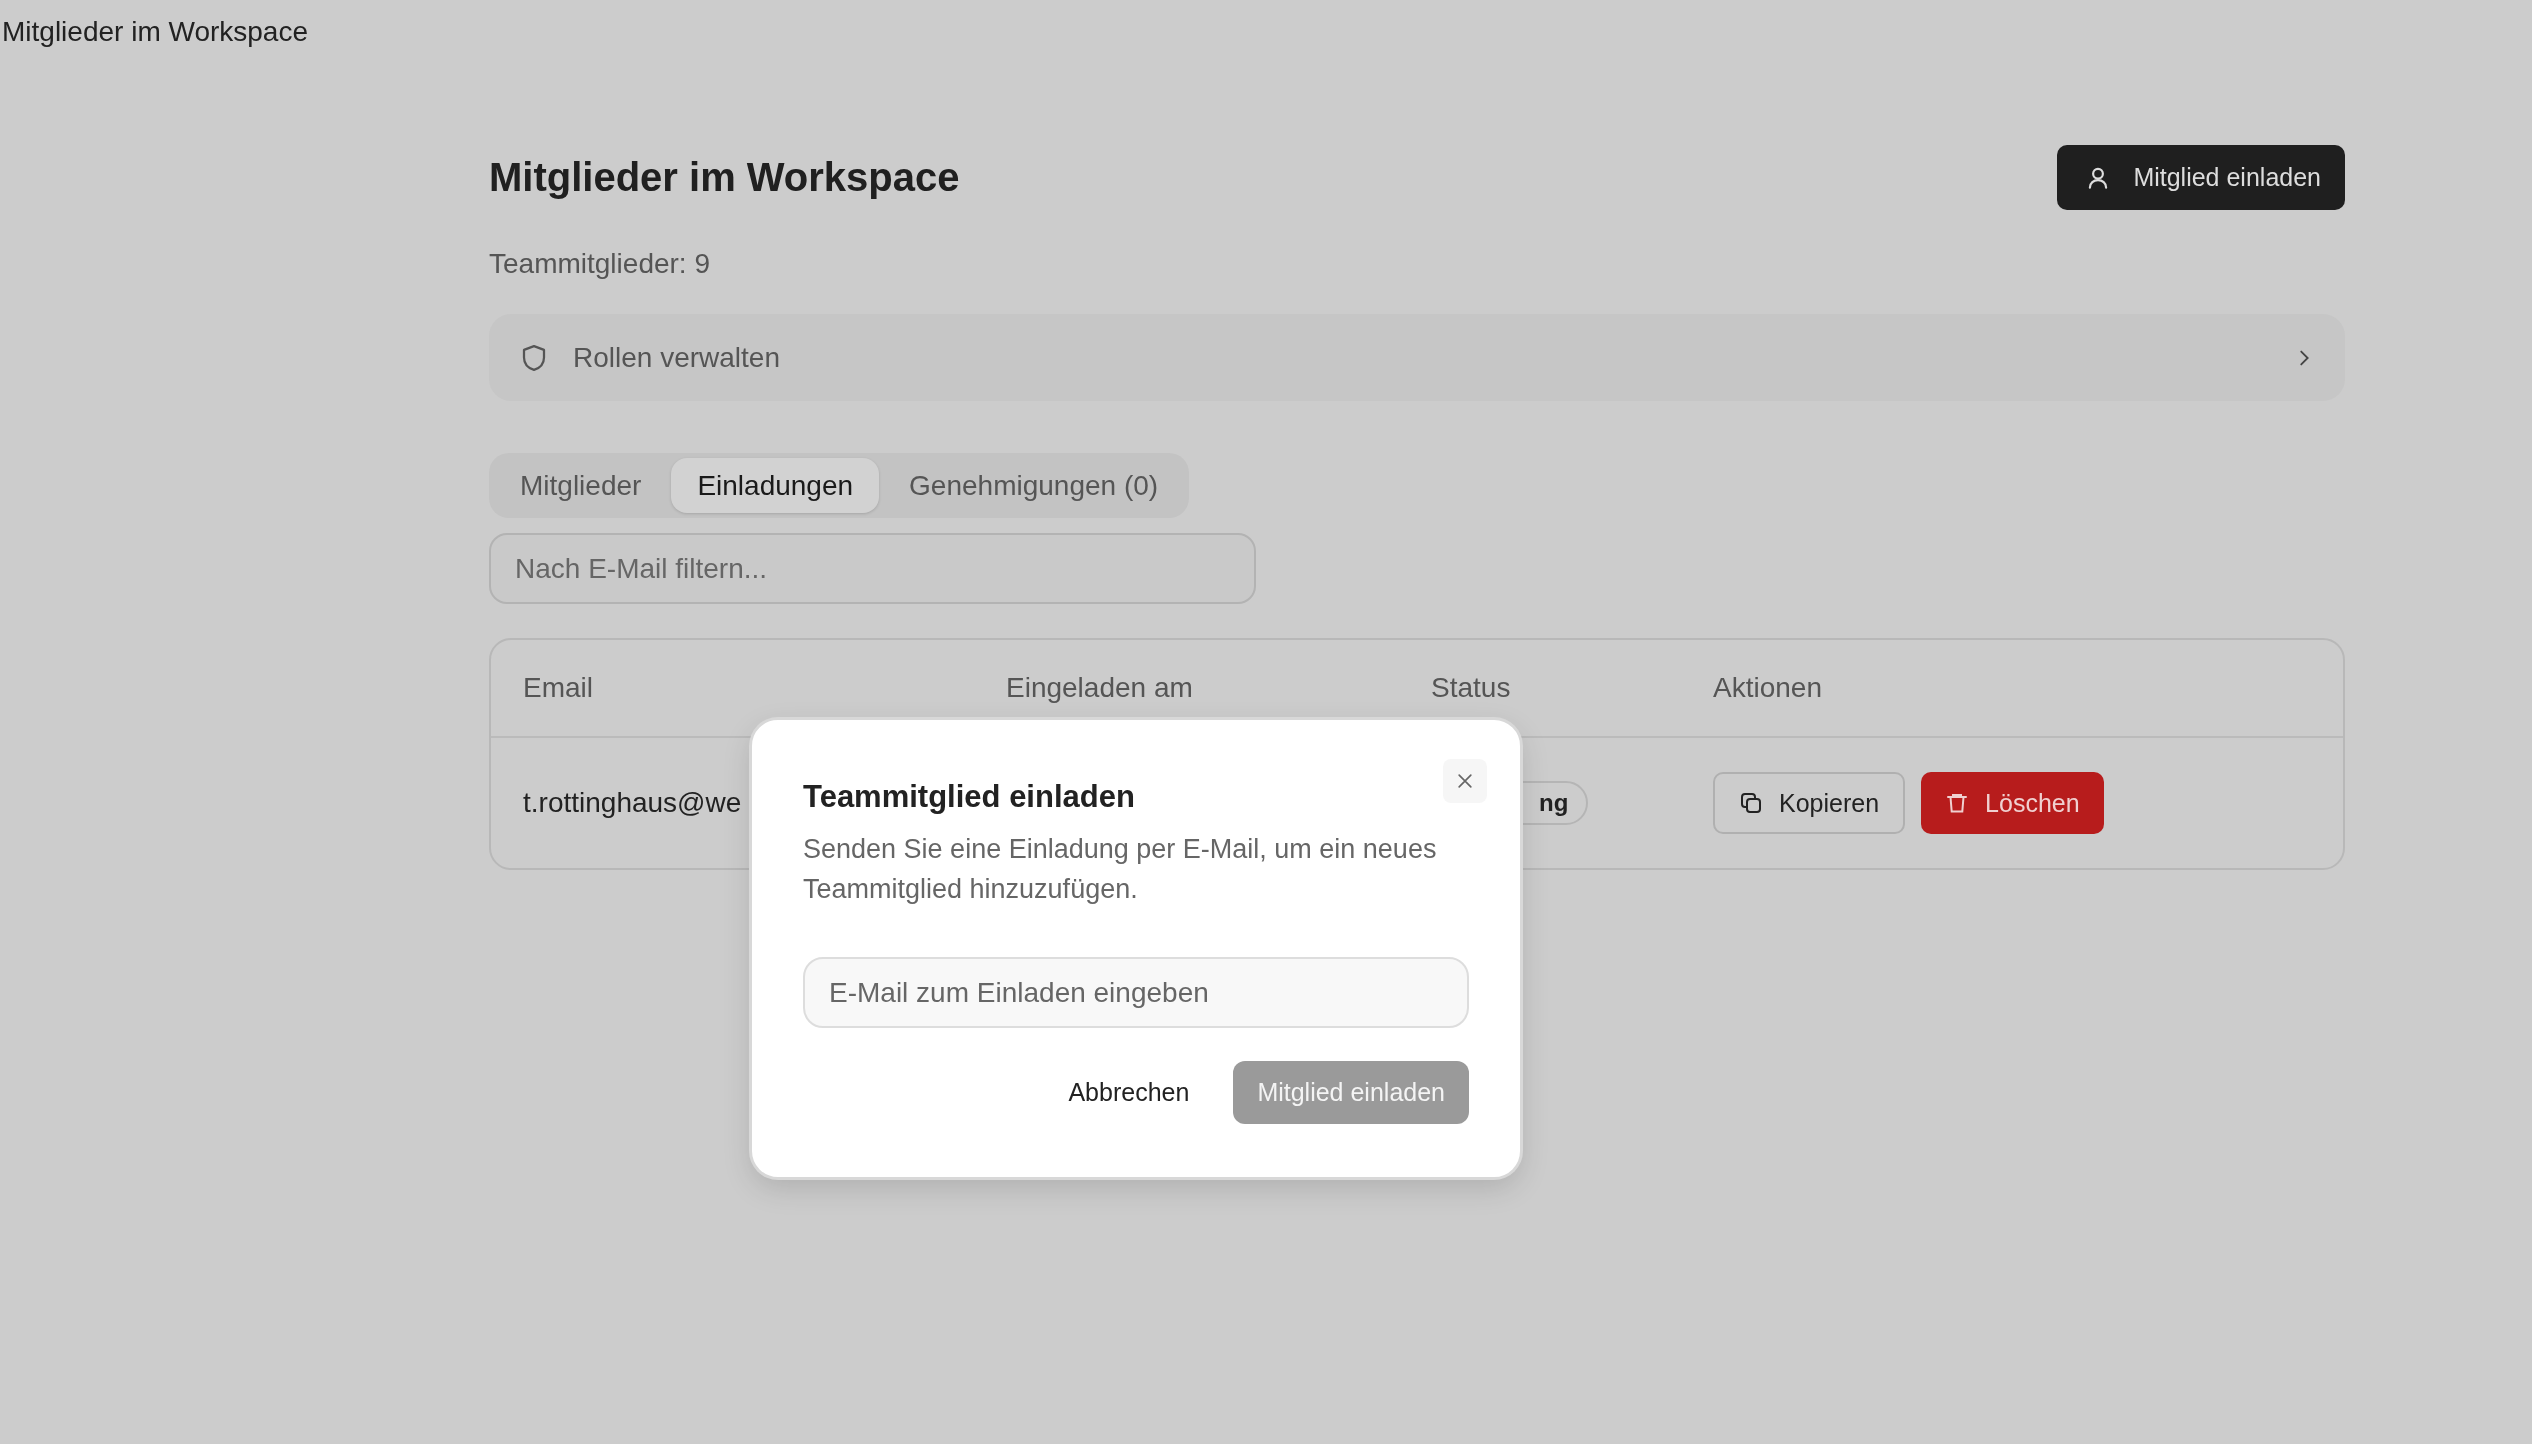 This screenshot has width=2532, height=1444. Describe the element at coordinates (775, 485) in the screenshot. I see `tab: Einladungen` at that location.